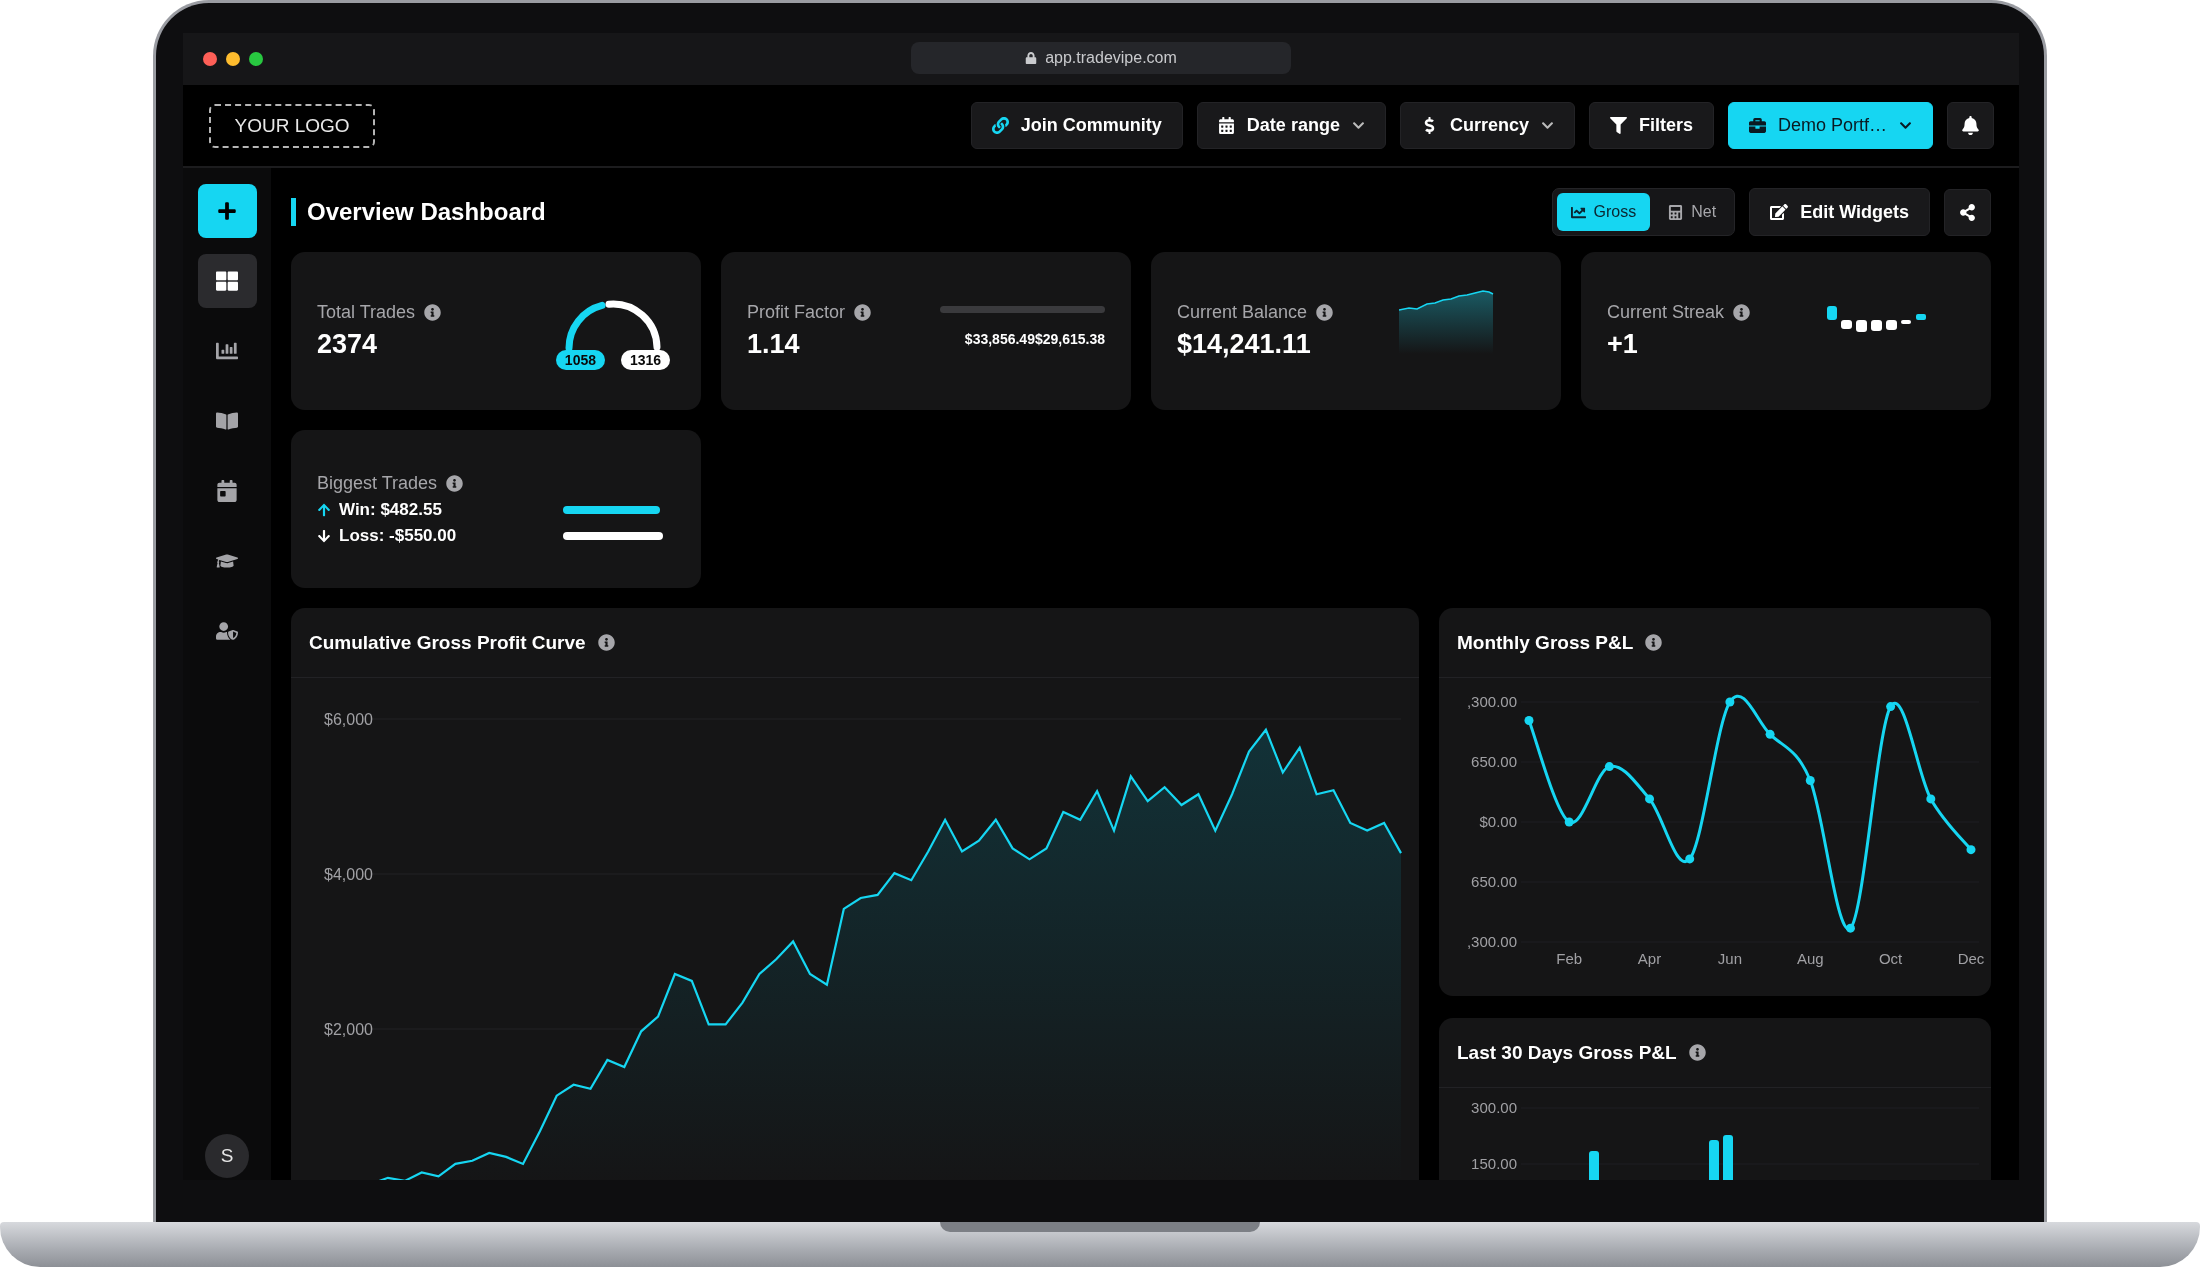 The width and height of the screenshot is (2200, 1267). What do you see at coordinates (366, 312) in the screenshot?
I see `card-label: Total Trades` at bounding box center [366, 312].